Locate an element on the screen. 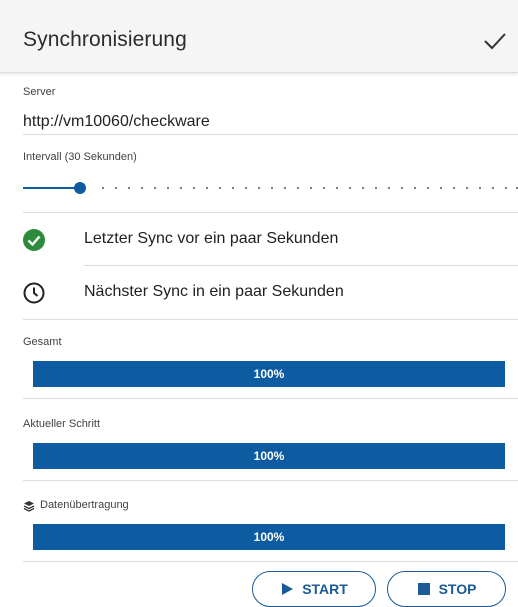 The height and width of the screenshot is (607, 518). stop-icon is located at coordinates (423, 589).